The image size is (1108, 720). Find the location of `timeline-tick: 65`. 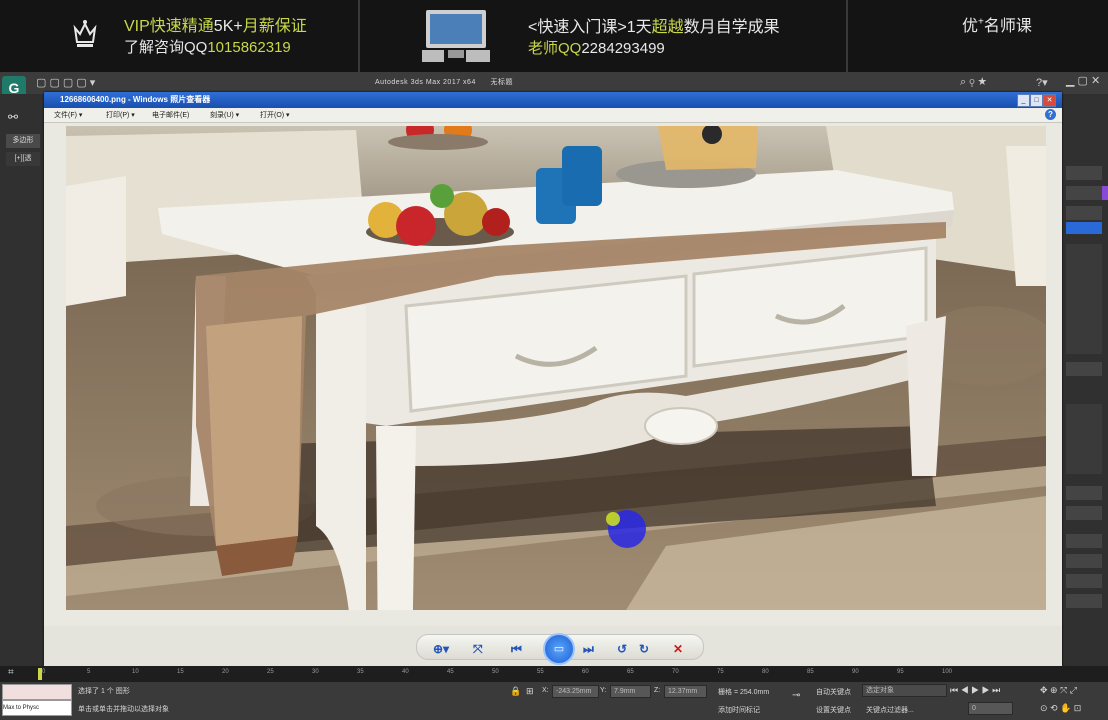

timeline-tick: 65 is located at coordinates (630, 672).